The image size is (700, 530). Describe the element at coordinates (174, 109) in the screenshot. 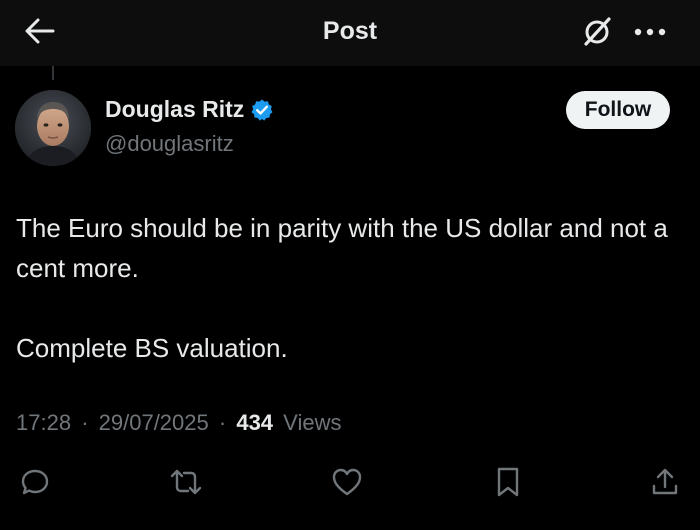

I see `author-name: Douglas Ritz` at that location.